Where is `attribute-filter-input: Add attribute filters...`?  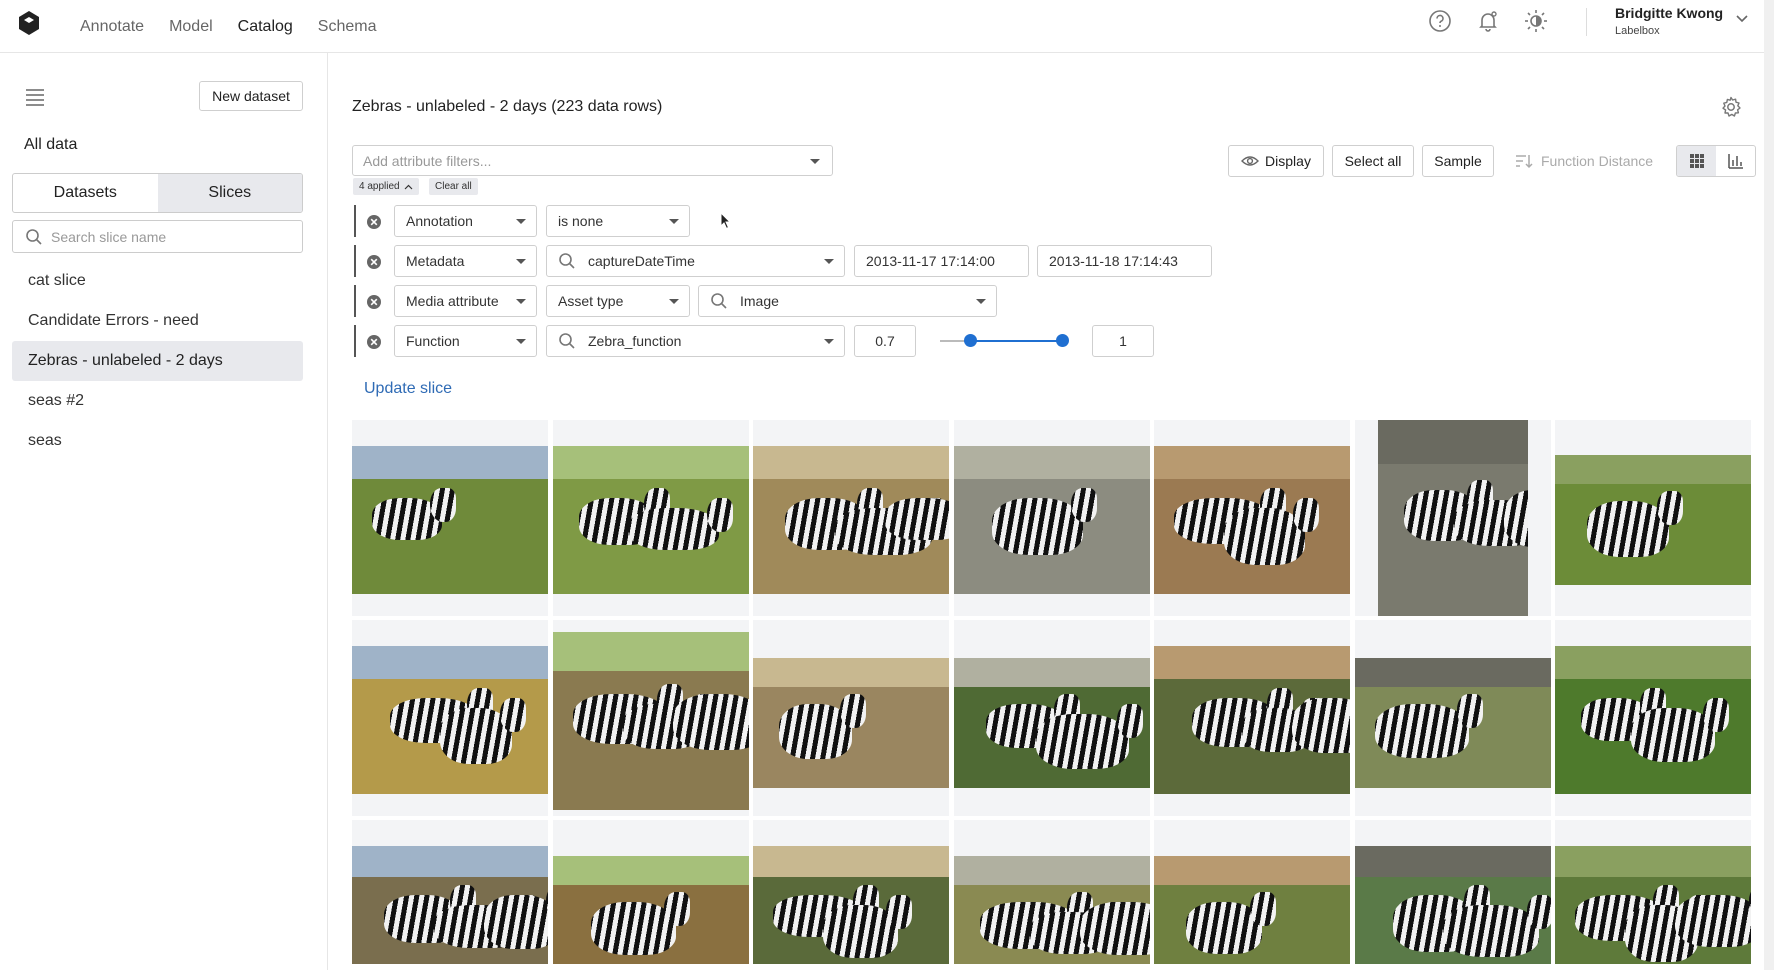
attribute-filter-input: Add attribute filters... is located at coordinates (592, 160).